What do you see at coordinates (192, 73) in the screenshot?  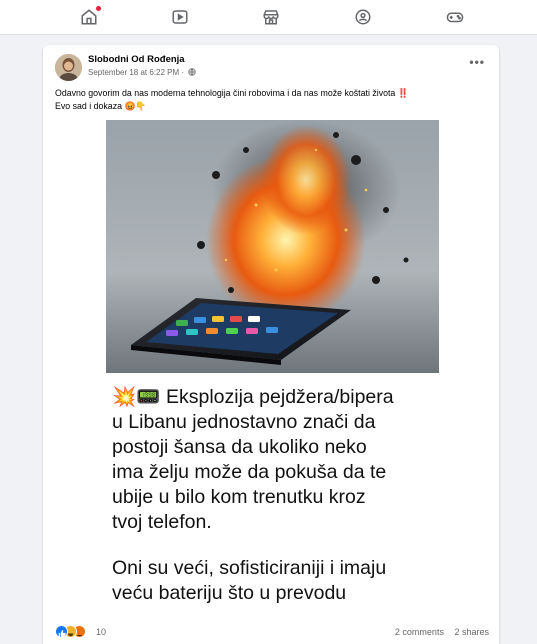 I see `globe-icon` at bounding box center [192, 73].